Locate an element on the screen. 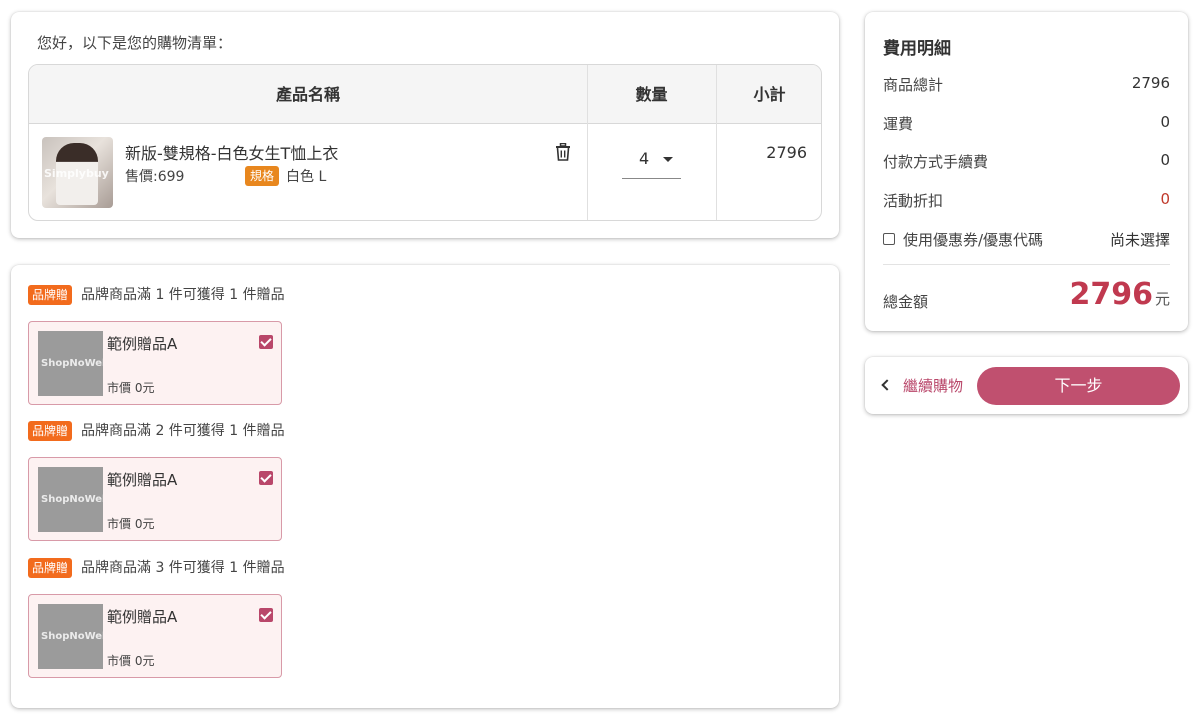 The image size is (1200, 720). fee-label: 商品總計 is located at coordinates (913, 85).